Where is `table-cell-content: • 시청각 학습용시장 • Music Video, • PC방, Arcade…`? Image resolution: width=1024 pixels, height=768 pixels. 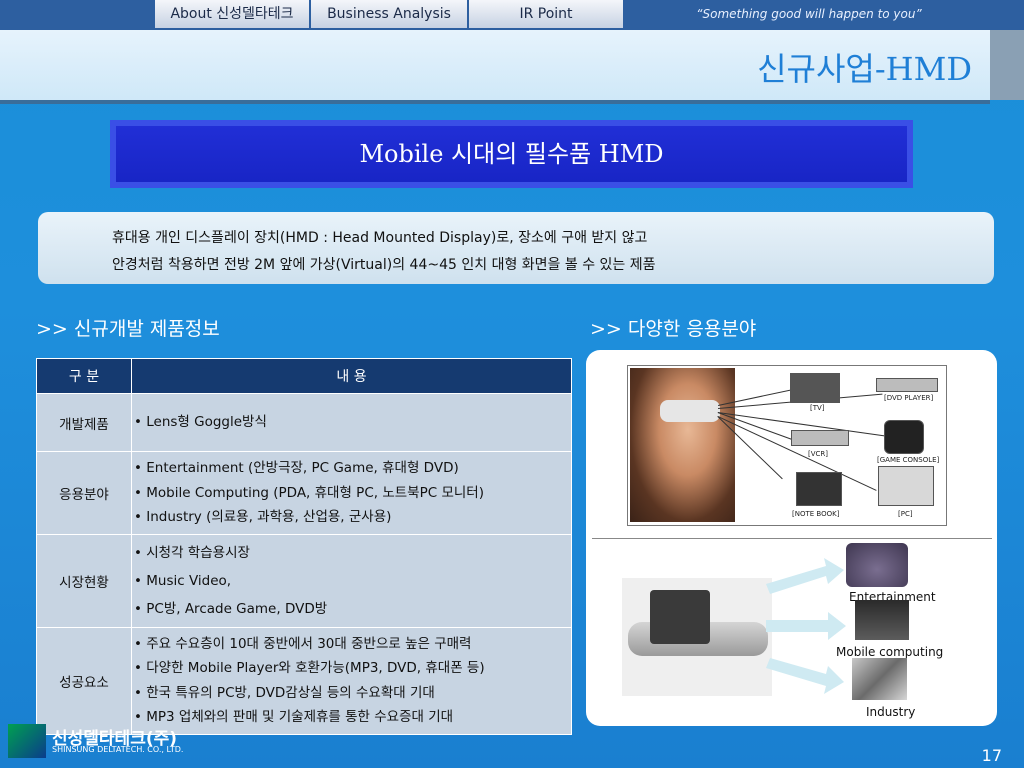 table-cell-content: • 시청각 학습용시장 • Music Video, • PC방, Arcade… is located at coordinates (351, 580).